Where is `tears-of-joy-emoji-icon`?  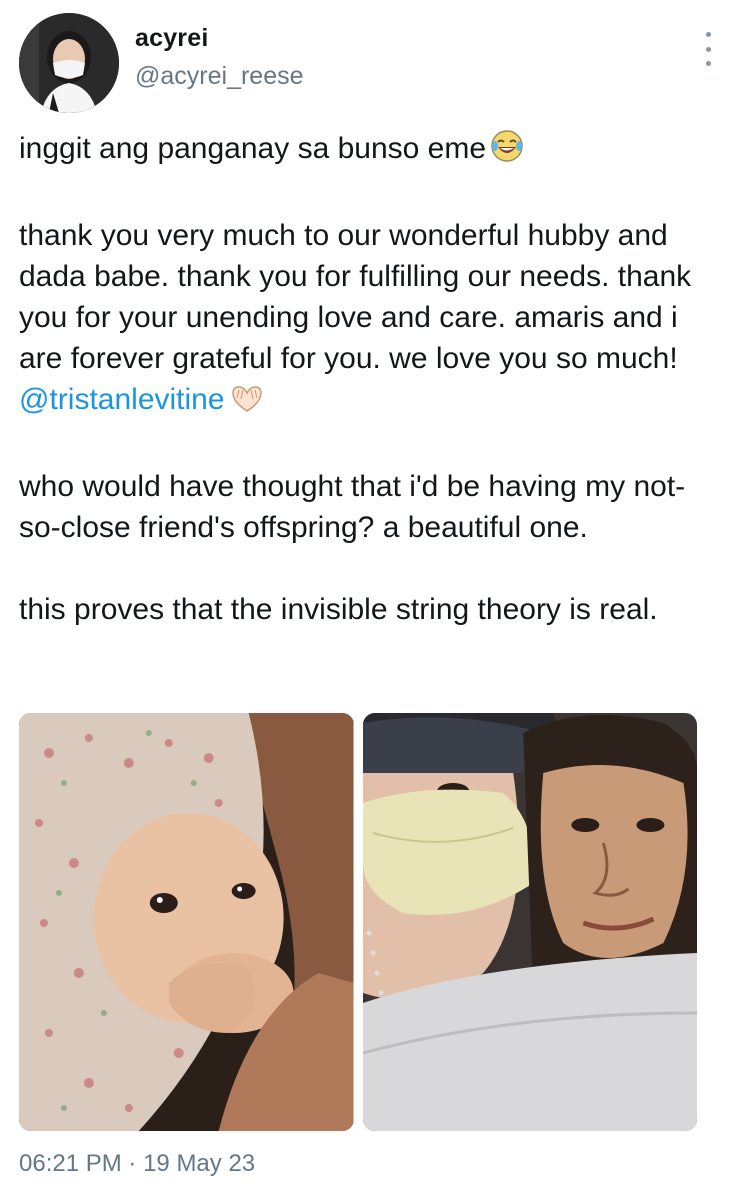 tears-of-joy-emoji-icon is located at coordinates (507, 151).